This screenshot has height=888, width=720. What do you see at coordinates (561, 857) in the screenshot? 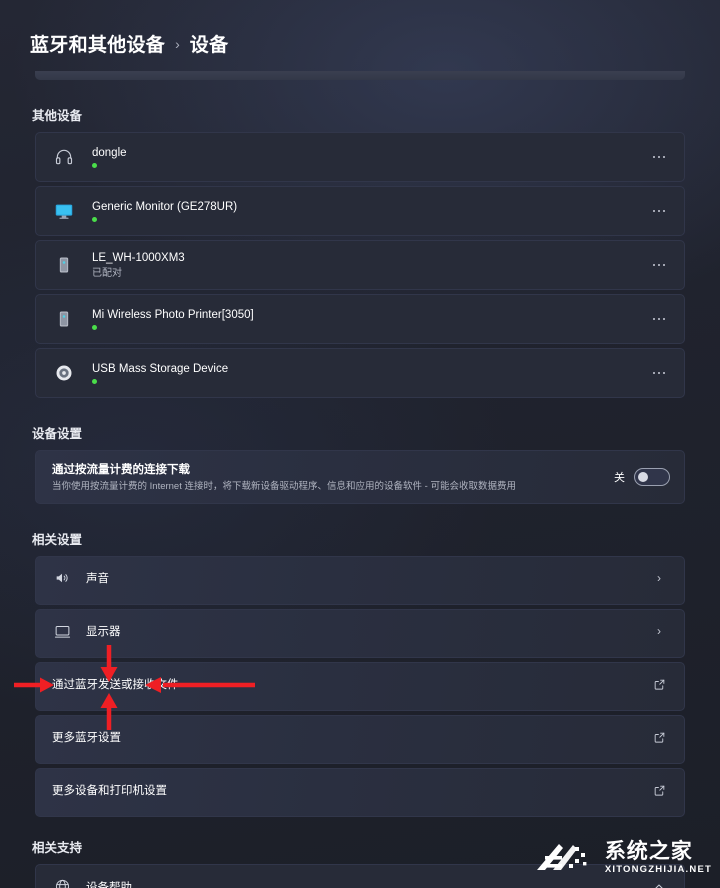
I see `watermark-logo-icon` at bounding box center [561, 857].